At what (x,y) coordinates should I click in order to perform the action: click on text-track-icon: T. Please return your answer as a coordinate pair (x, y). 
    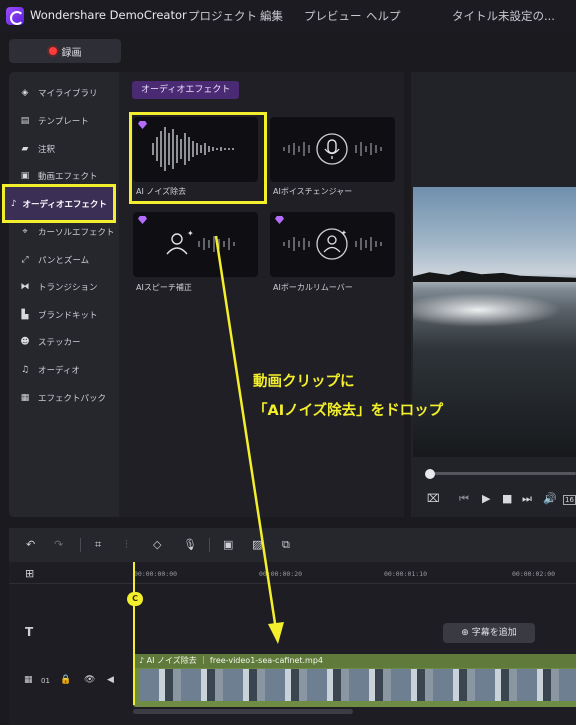
    Looking at the image, I should click on (29, 632).